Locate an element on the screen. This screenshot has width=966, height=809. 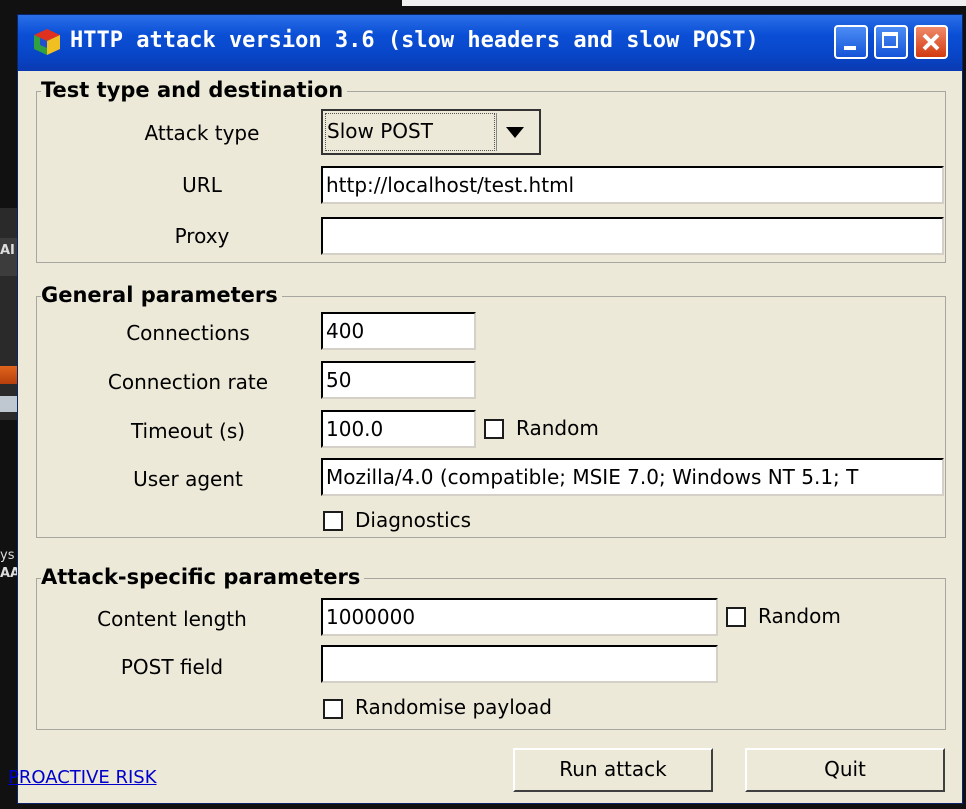
content-length-random-label: Random is located at coordinates (799, 616).